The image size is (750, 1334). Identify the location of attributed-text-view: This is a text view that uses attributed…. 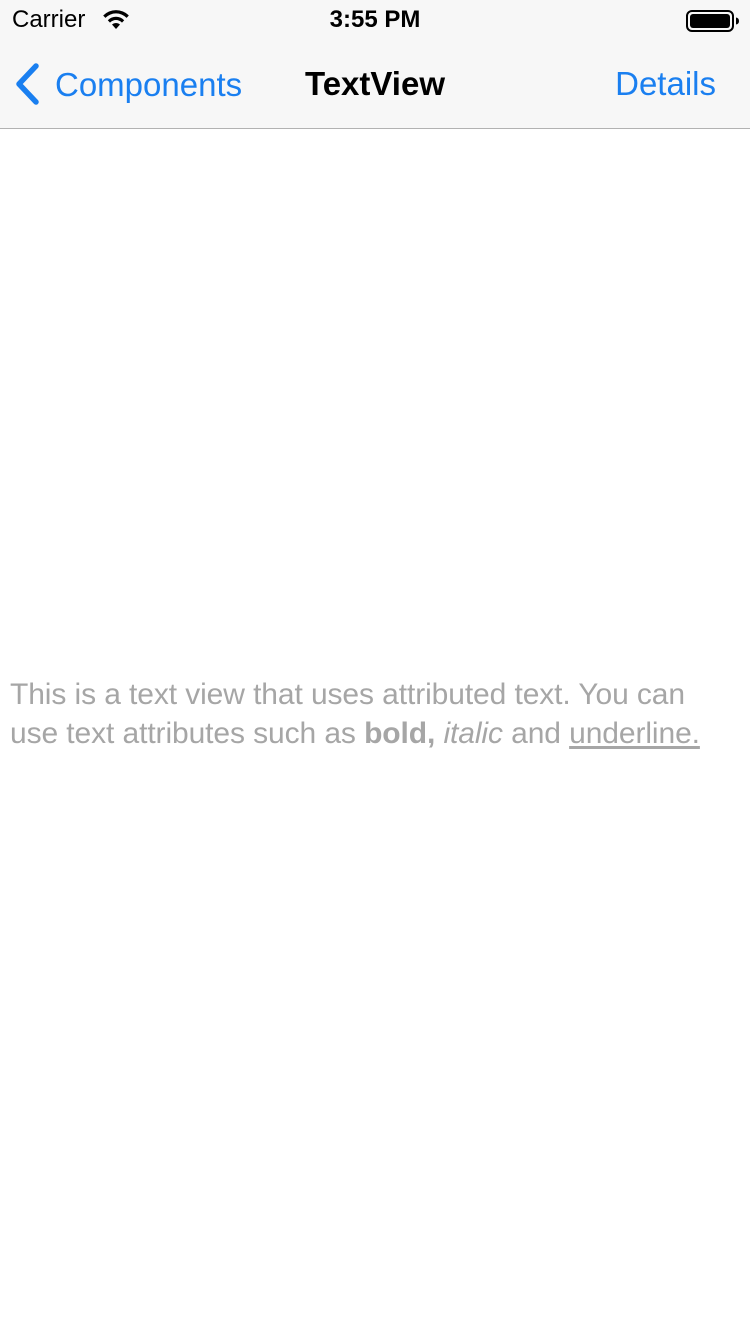
(370, 714).